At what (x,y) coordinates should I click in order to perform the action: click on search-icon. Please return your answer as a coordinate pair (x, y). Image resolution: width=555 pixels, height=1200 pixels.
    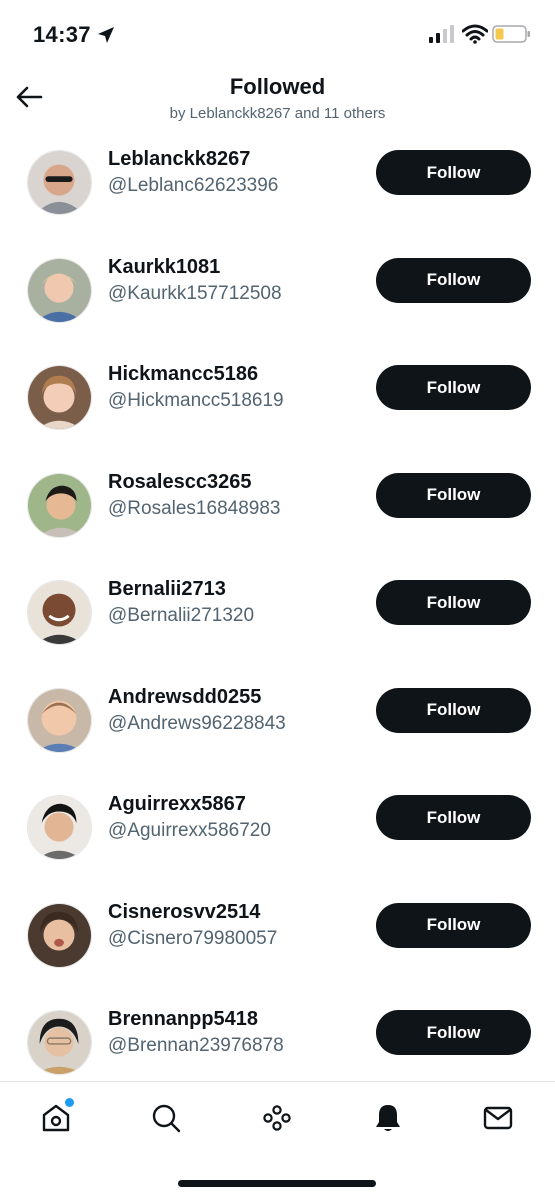
    Looking at the image, I should click on (166, 1118).